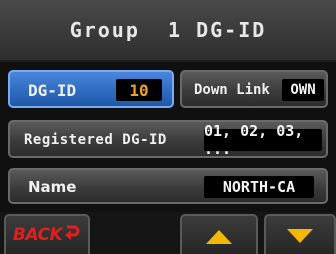 Image resolution: width=336 pixels, height=254 pixels. I want to click on down-button, so click(300, 234).